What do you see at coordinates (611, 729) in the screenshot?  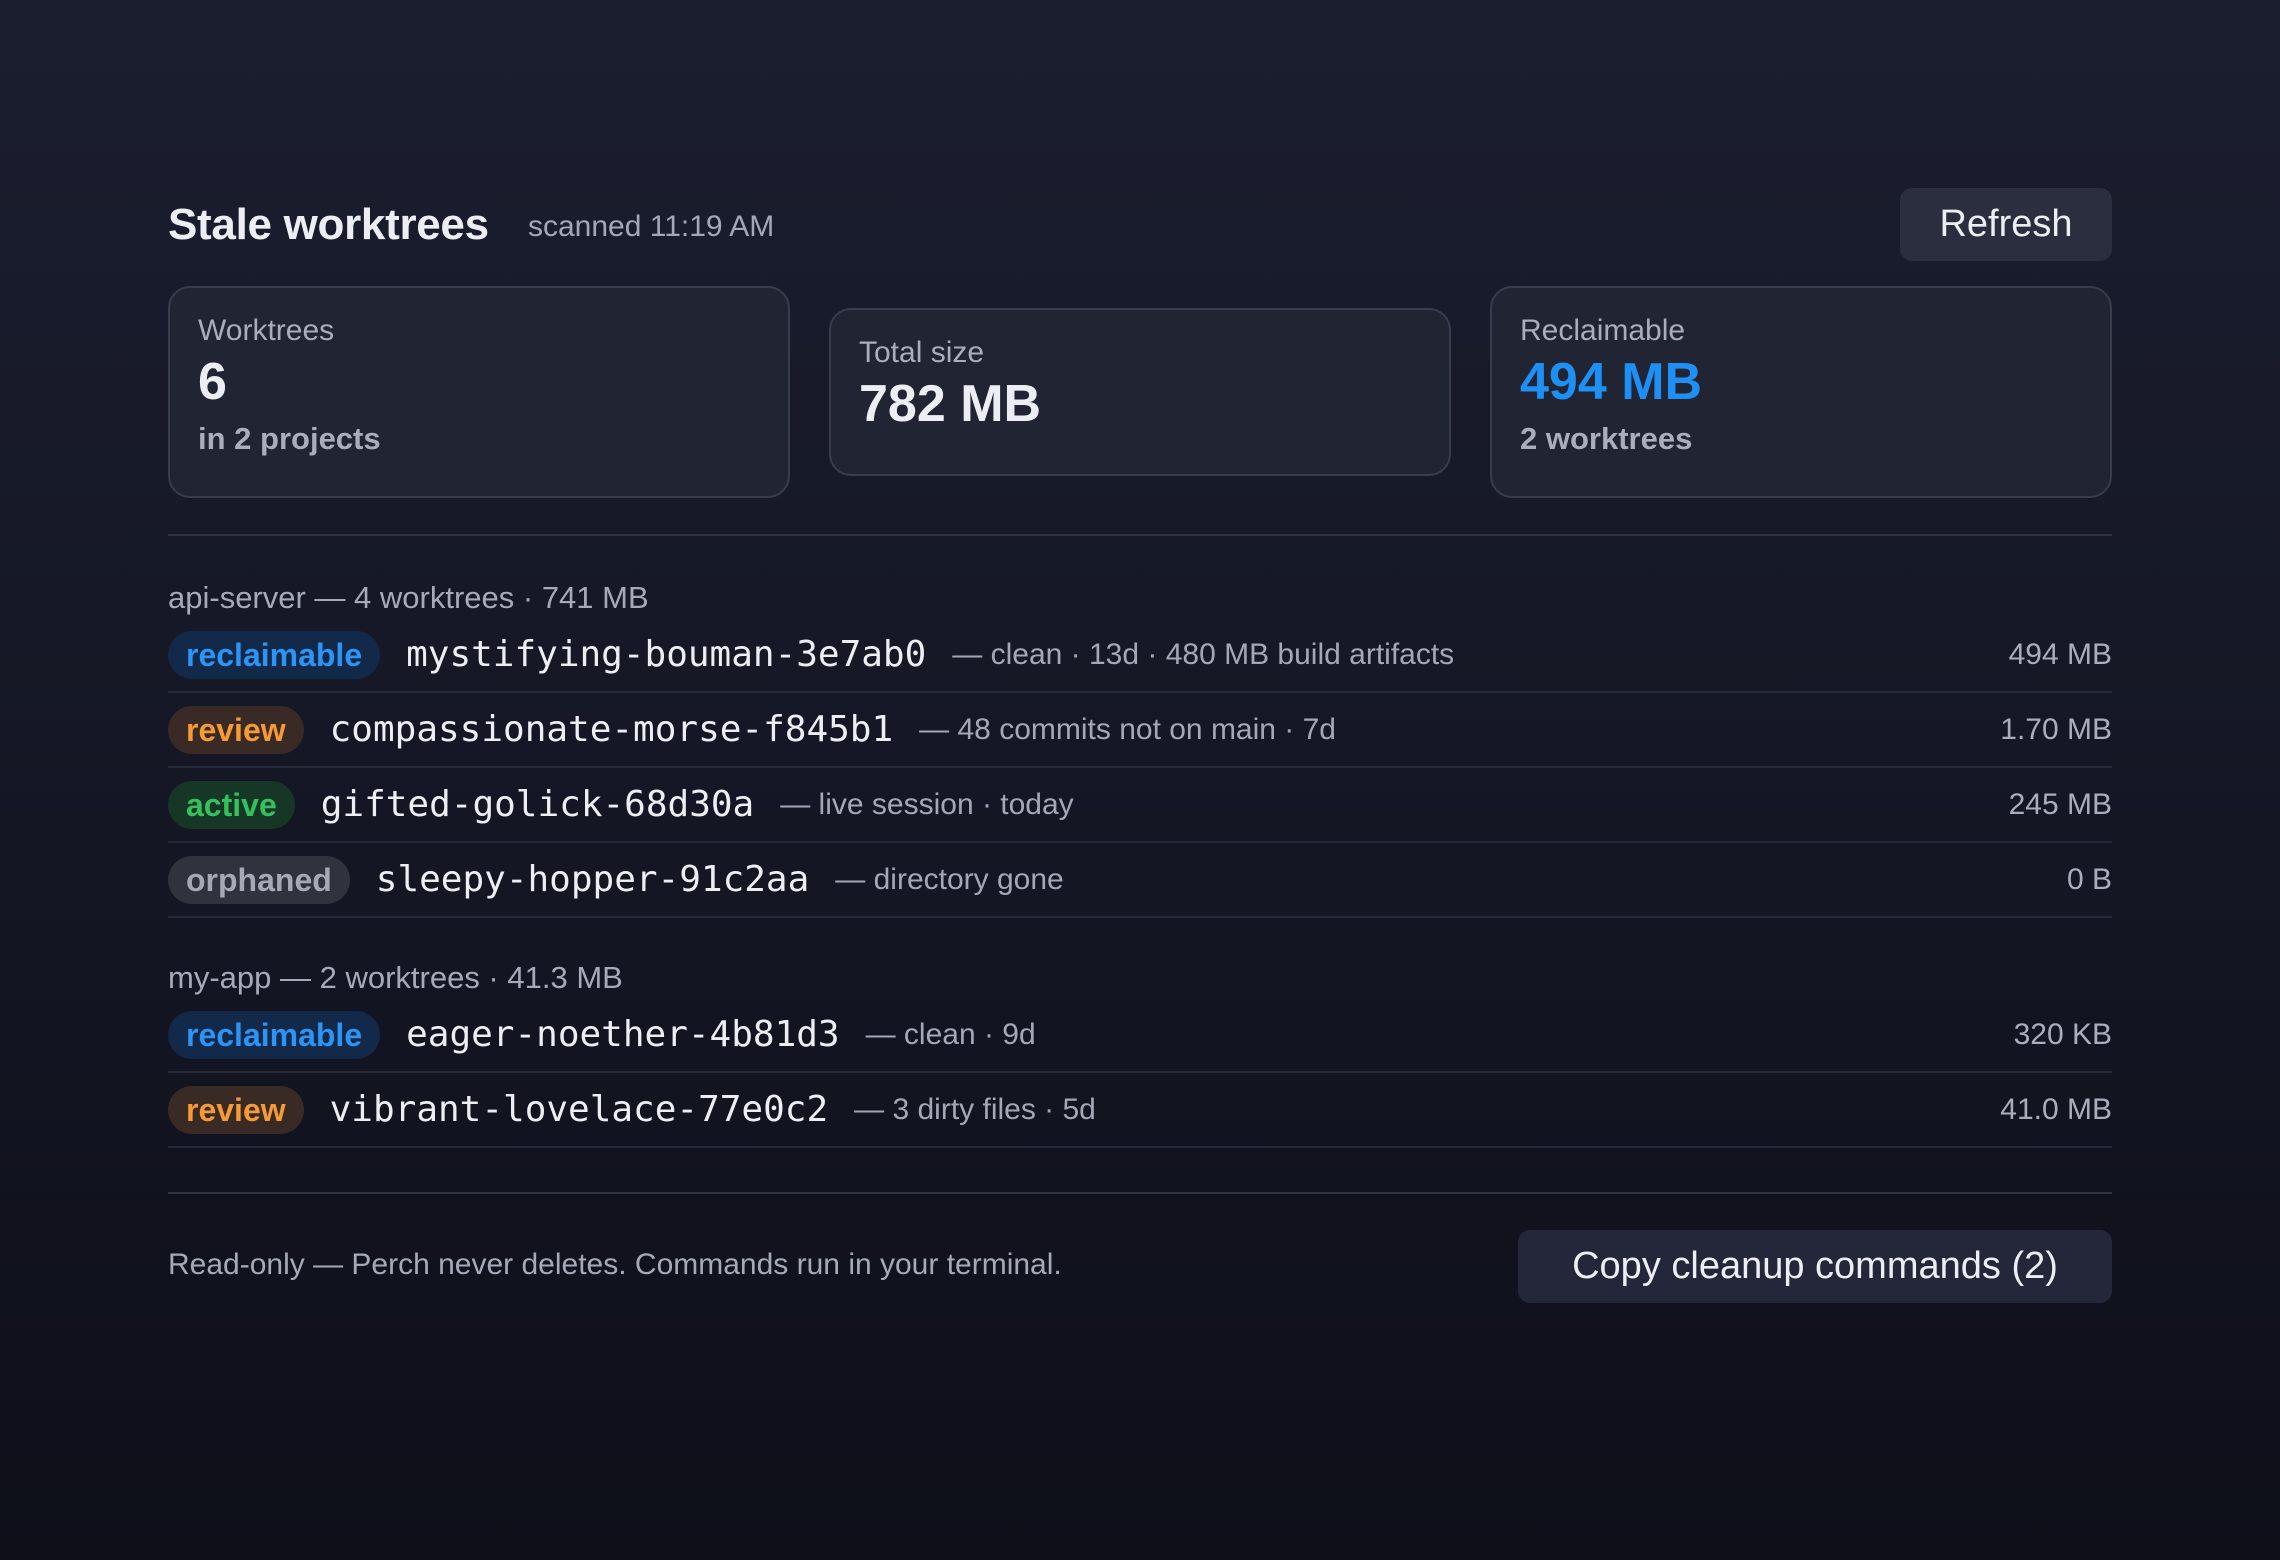 I see `worktree-name: compassionate-morse-f845b1` at bounding box center [611, 729].